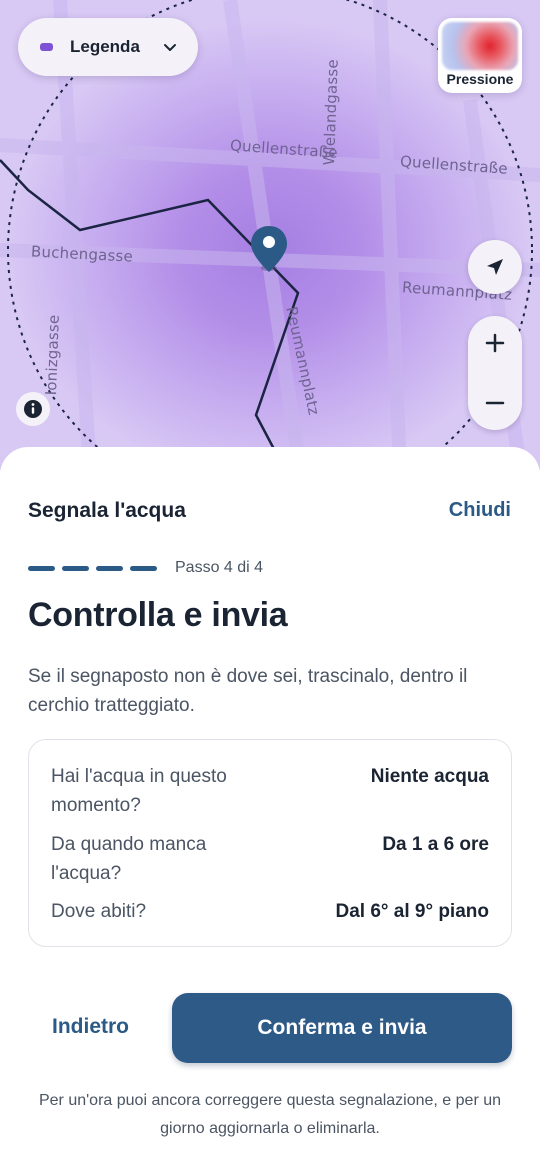  Describe the element at coordinates (170, 47) in the screenshot. I see `chevron-down-icon` at that location.